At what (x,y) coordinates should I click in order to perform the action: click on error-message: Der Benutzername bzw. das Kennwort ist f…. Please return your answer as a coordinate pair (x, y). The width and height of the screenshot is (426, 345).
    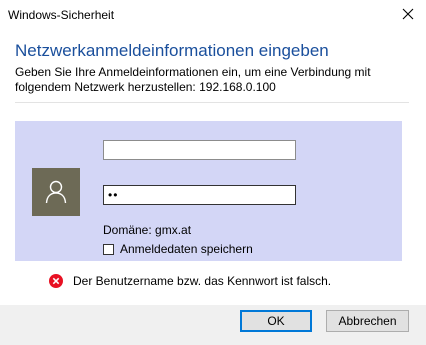
    Looking at the image, I should click on (202, 281).